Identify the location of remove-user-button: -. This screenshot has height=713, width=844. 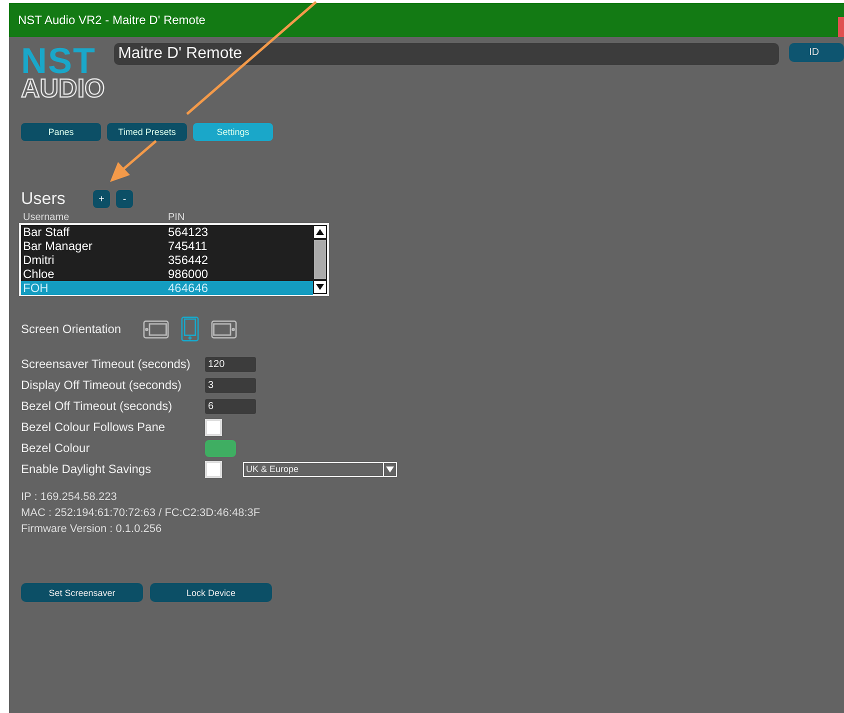
(124, 199).